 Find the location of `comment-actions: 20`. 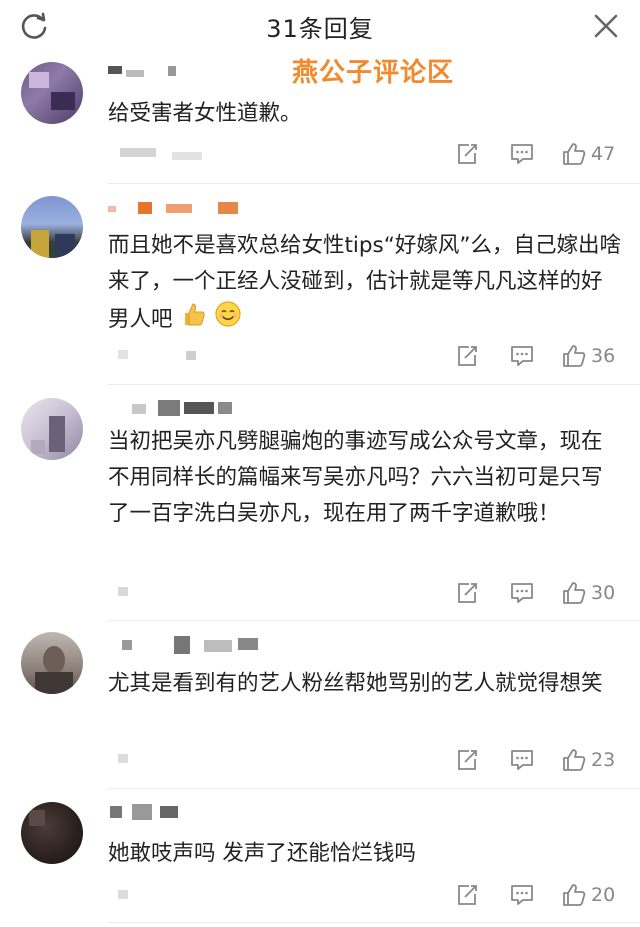

comment-actions: 20 is located at coordinates (542, 895).